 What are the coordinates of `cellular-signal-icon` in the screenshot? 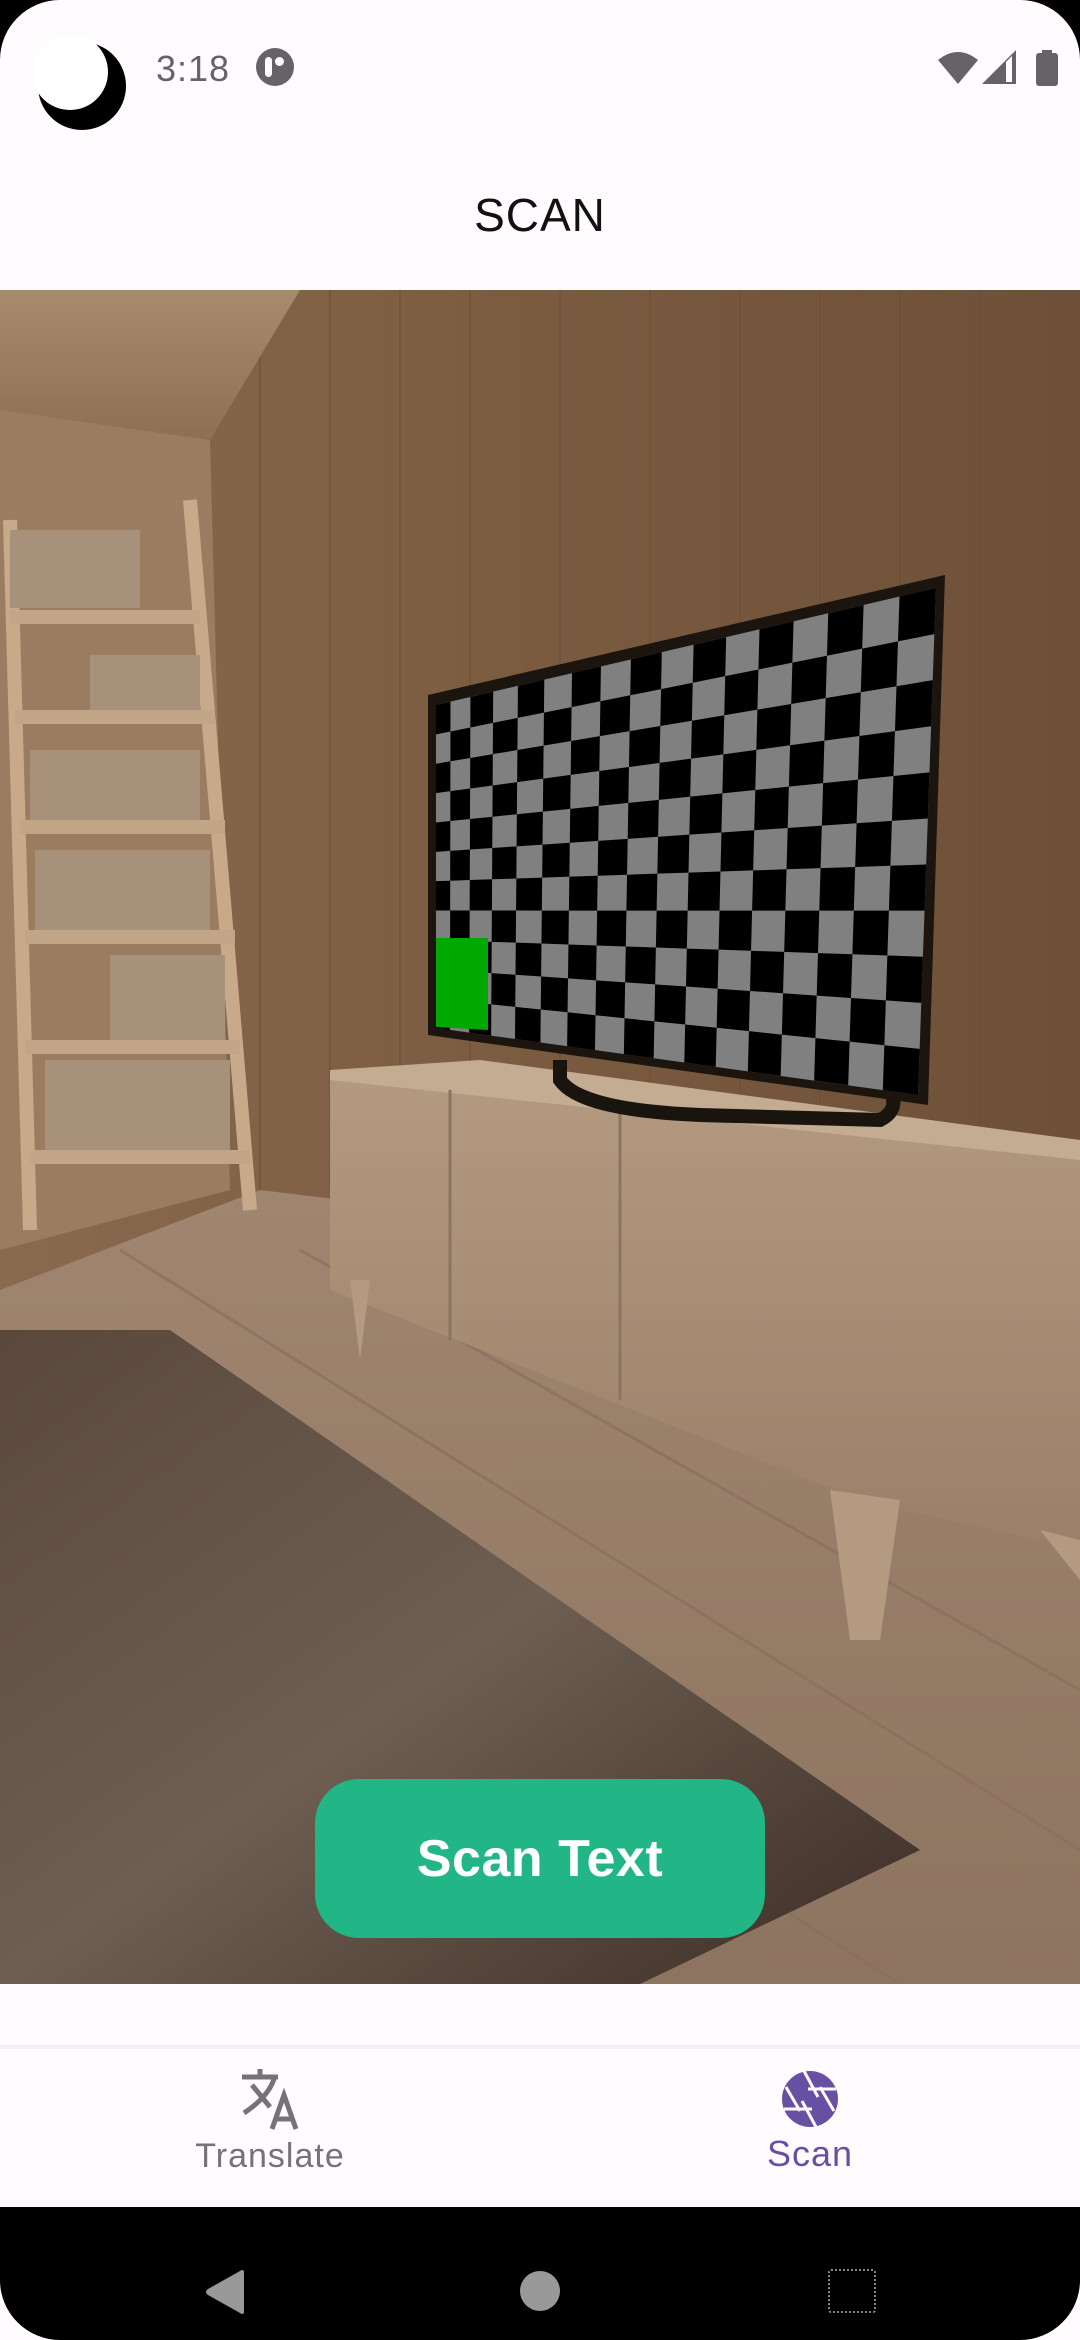 It's located at (999, 67).